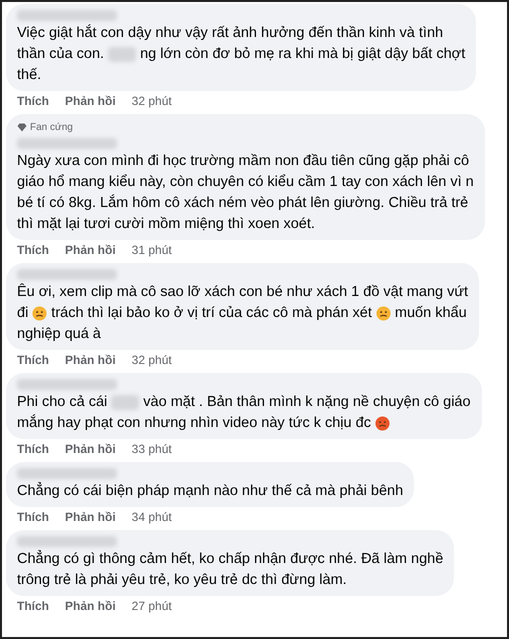  What do you see at coordinates (152, 449) in the screenshot?
I see `comment-time: 33 phút` at bounding box center [152, 449].